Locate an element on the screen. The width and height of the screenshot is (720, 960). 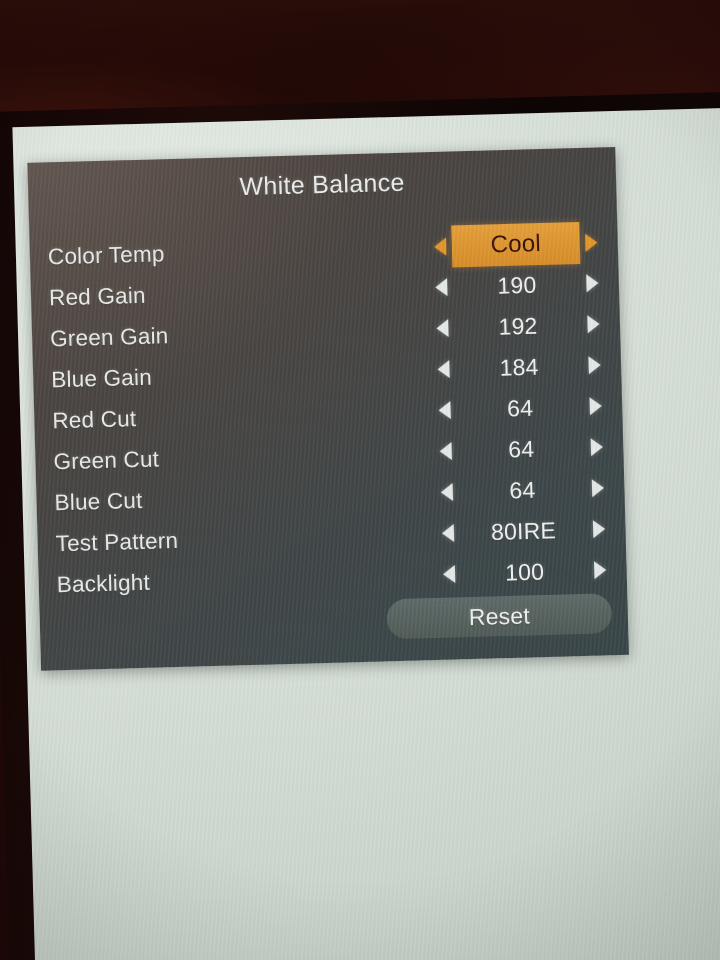
reset-button: Reset is located at coordinates (499, 616).